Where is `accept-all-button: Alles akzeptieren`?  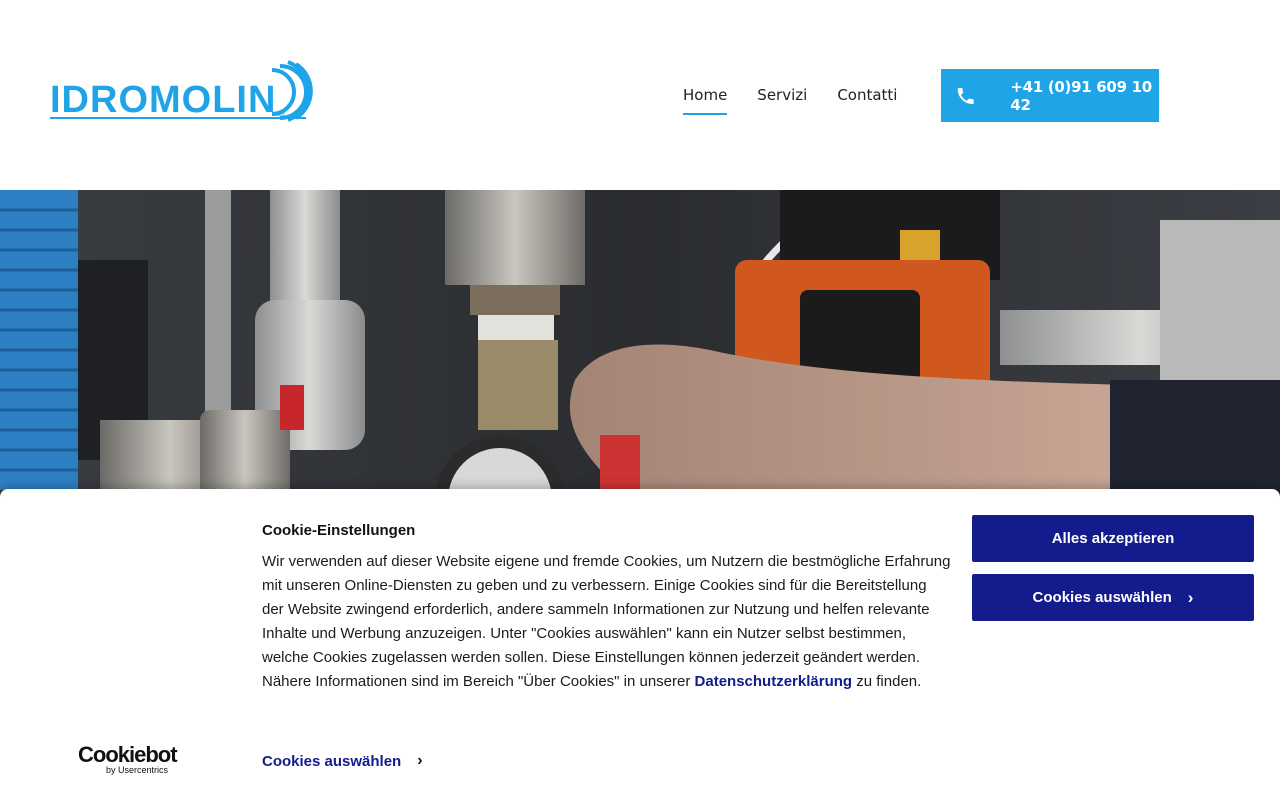 accept-all-button: Alles akzeptieren is located at coordinates (1113, 538).